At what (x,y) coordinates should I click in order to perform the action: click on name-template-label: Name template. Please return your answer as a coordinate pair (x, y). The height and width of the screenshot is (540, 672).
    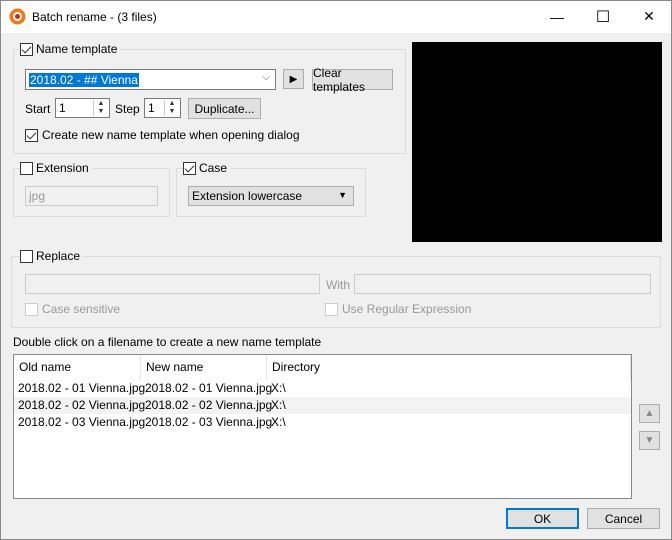
    Looking at the image, I should click on (77, 49).